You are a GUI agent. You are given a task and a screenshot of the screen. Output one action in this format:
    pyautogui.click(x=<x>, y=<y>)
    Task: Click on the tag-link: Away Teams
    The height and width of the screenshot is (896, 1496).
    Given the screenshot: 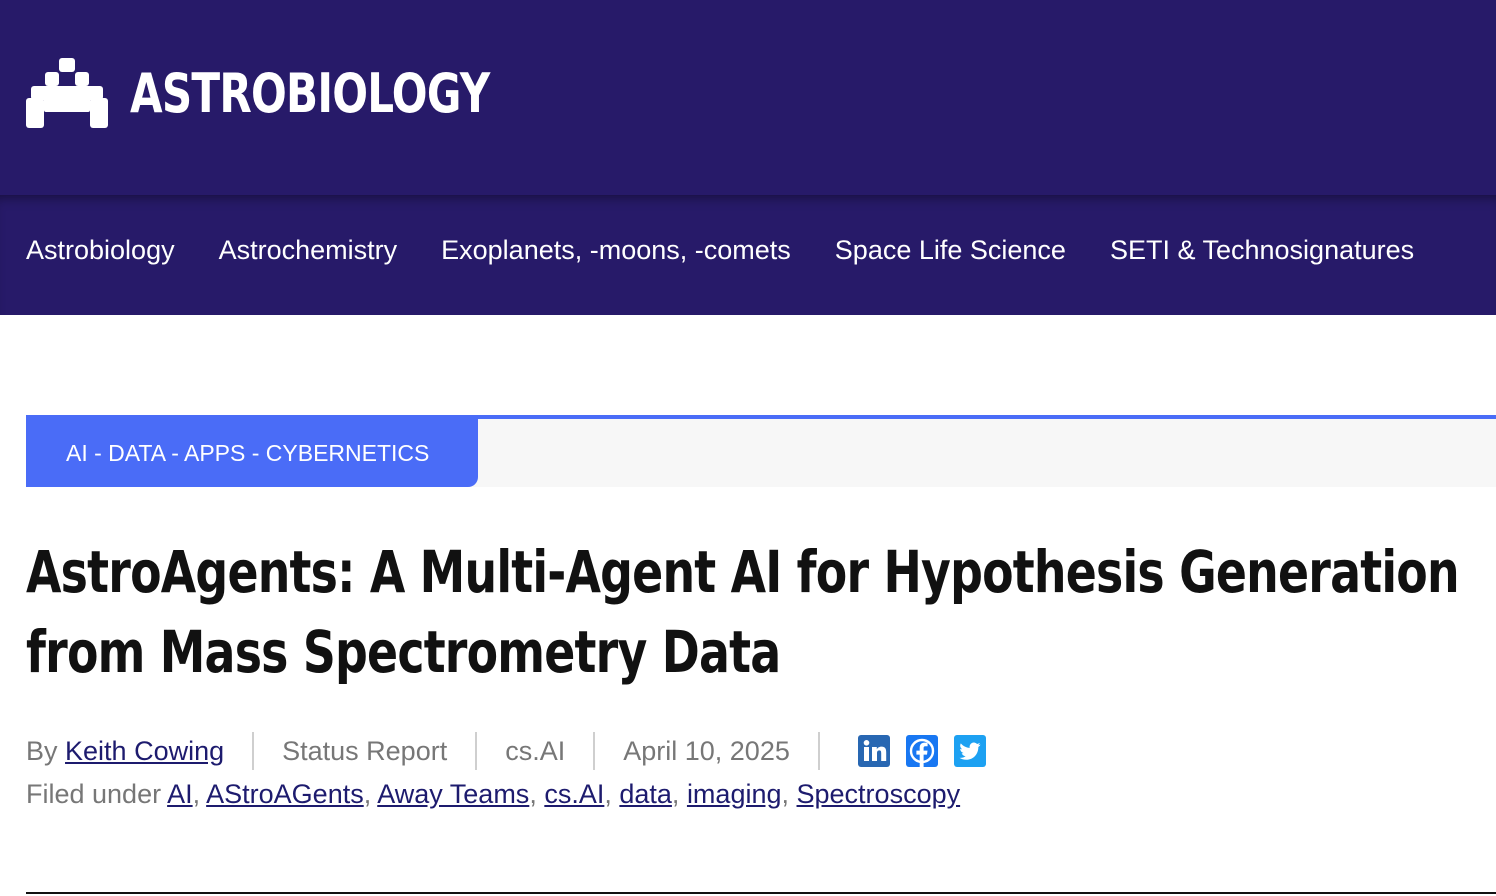 What is the action you would take?
    pyautogui.click(x=453, y=794)
    